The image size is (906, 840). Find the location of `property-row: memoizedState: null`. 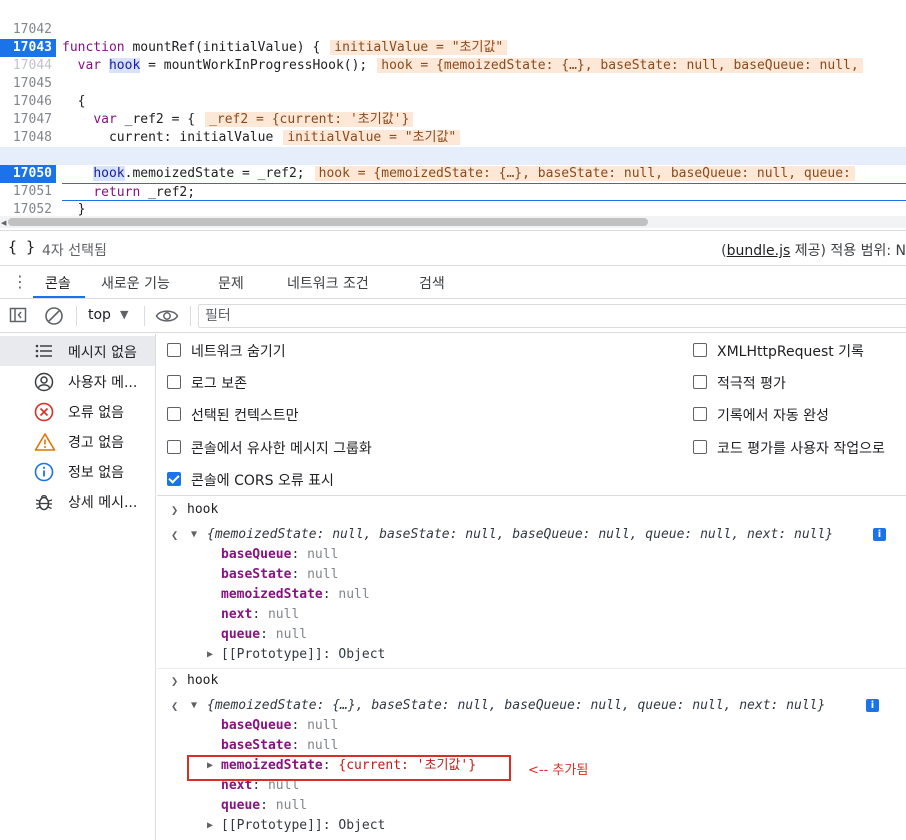

property-row: memoizedState: null is located at coordinates (295, 594).